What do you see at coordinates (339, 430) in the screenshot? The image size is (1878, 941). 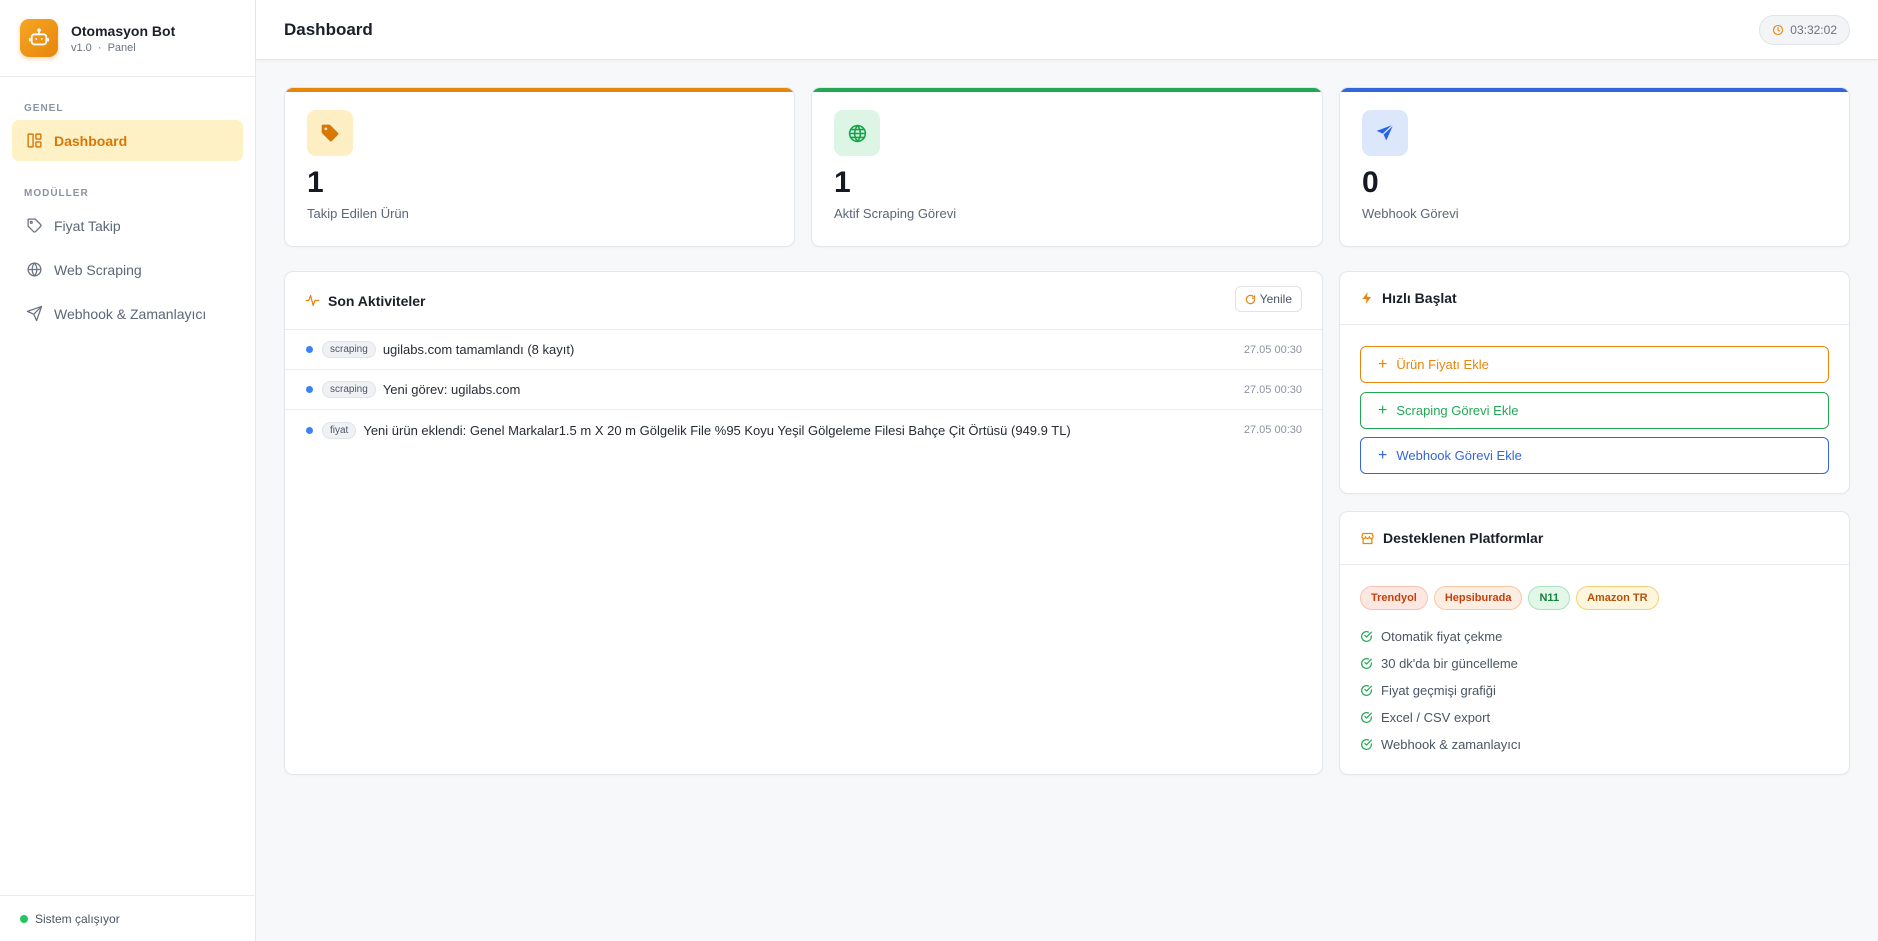 I see `activity-tag: fiyat` at bounding box center [339, 430].